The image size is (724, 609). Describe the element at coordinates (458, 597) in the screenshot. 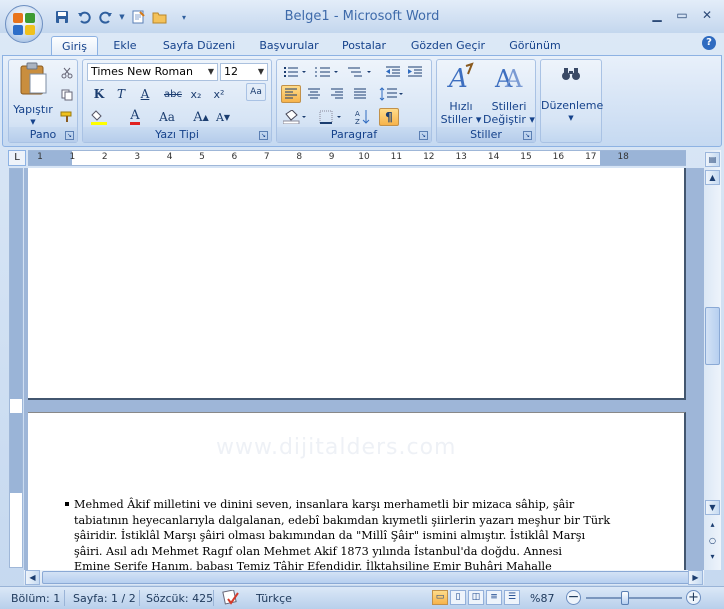

I see `full-screen-reading-icon: ▯` at that location.